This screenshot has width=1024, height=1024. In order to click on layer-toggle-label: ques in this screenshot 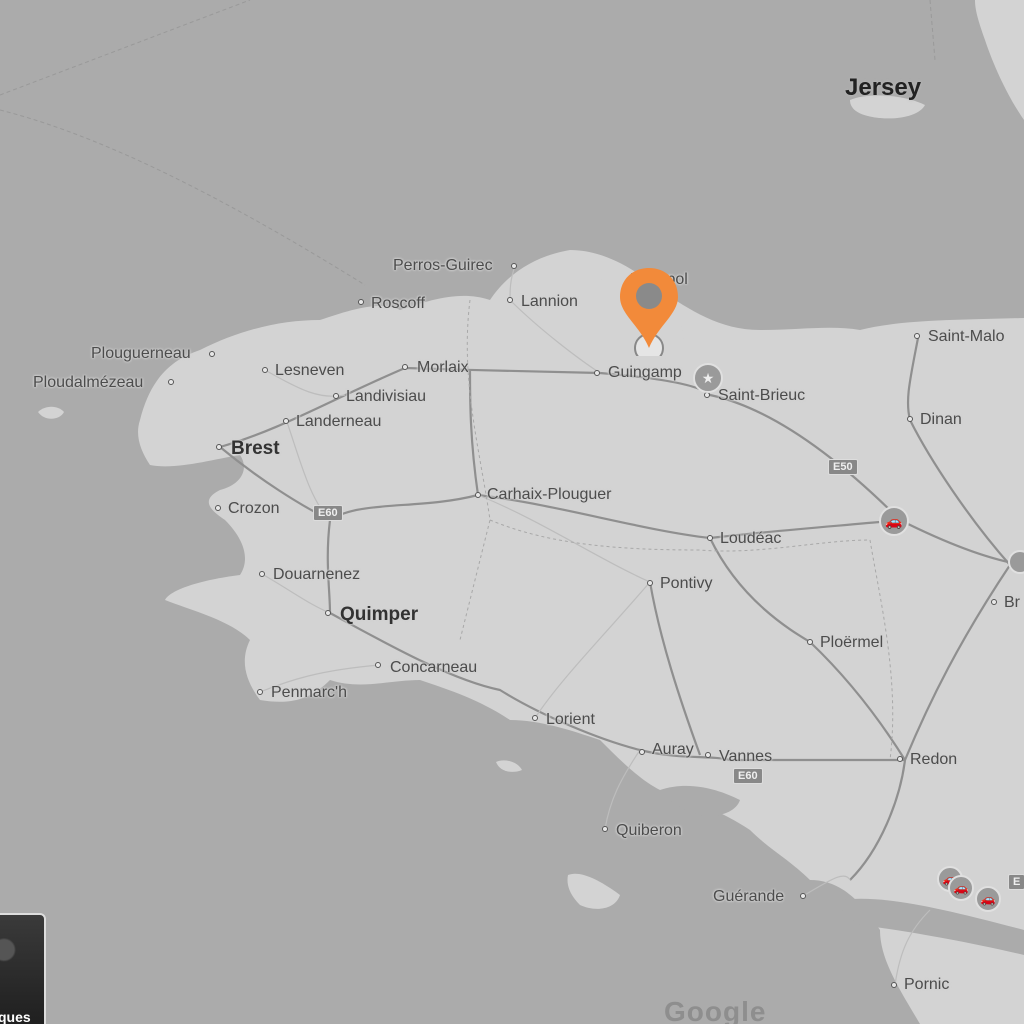, I will do `click(15, 1016)`.